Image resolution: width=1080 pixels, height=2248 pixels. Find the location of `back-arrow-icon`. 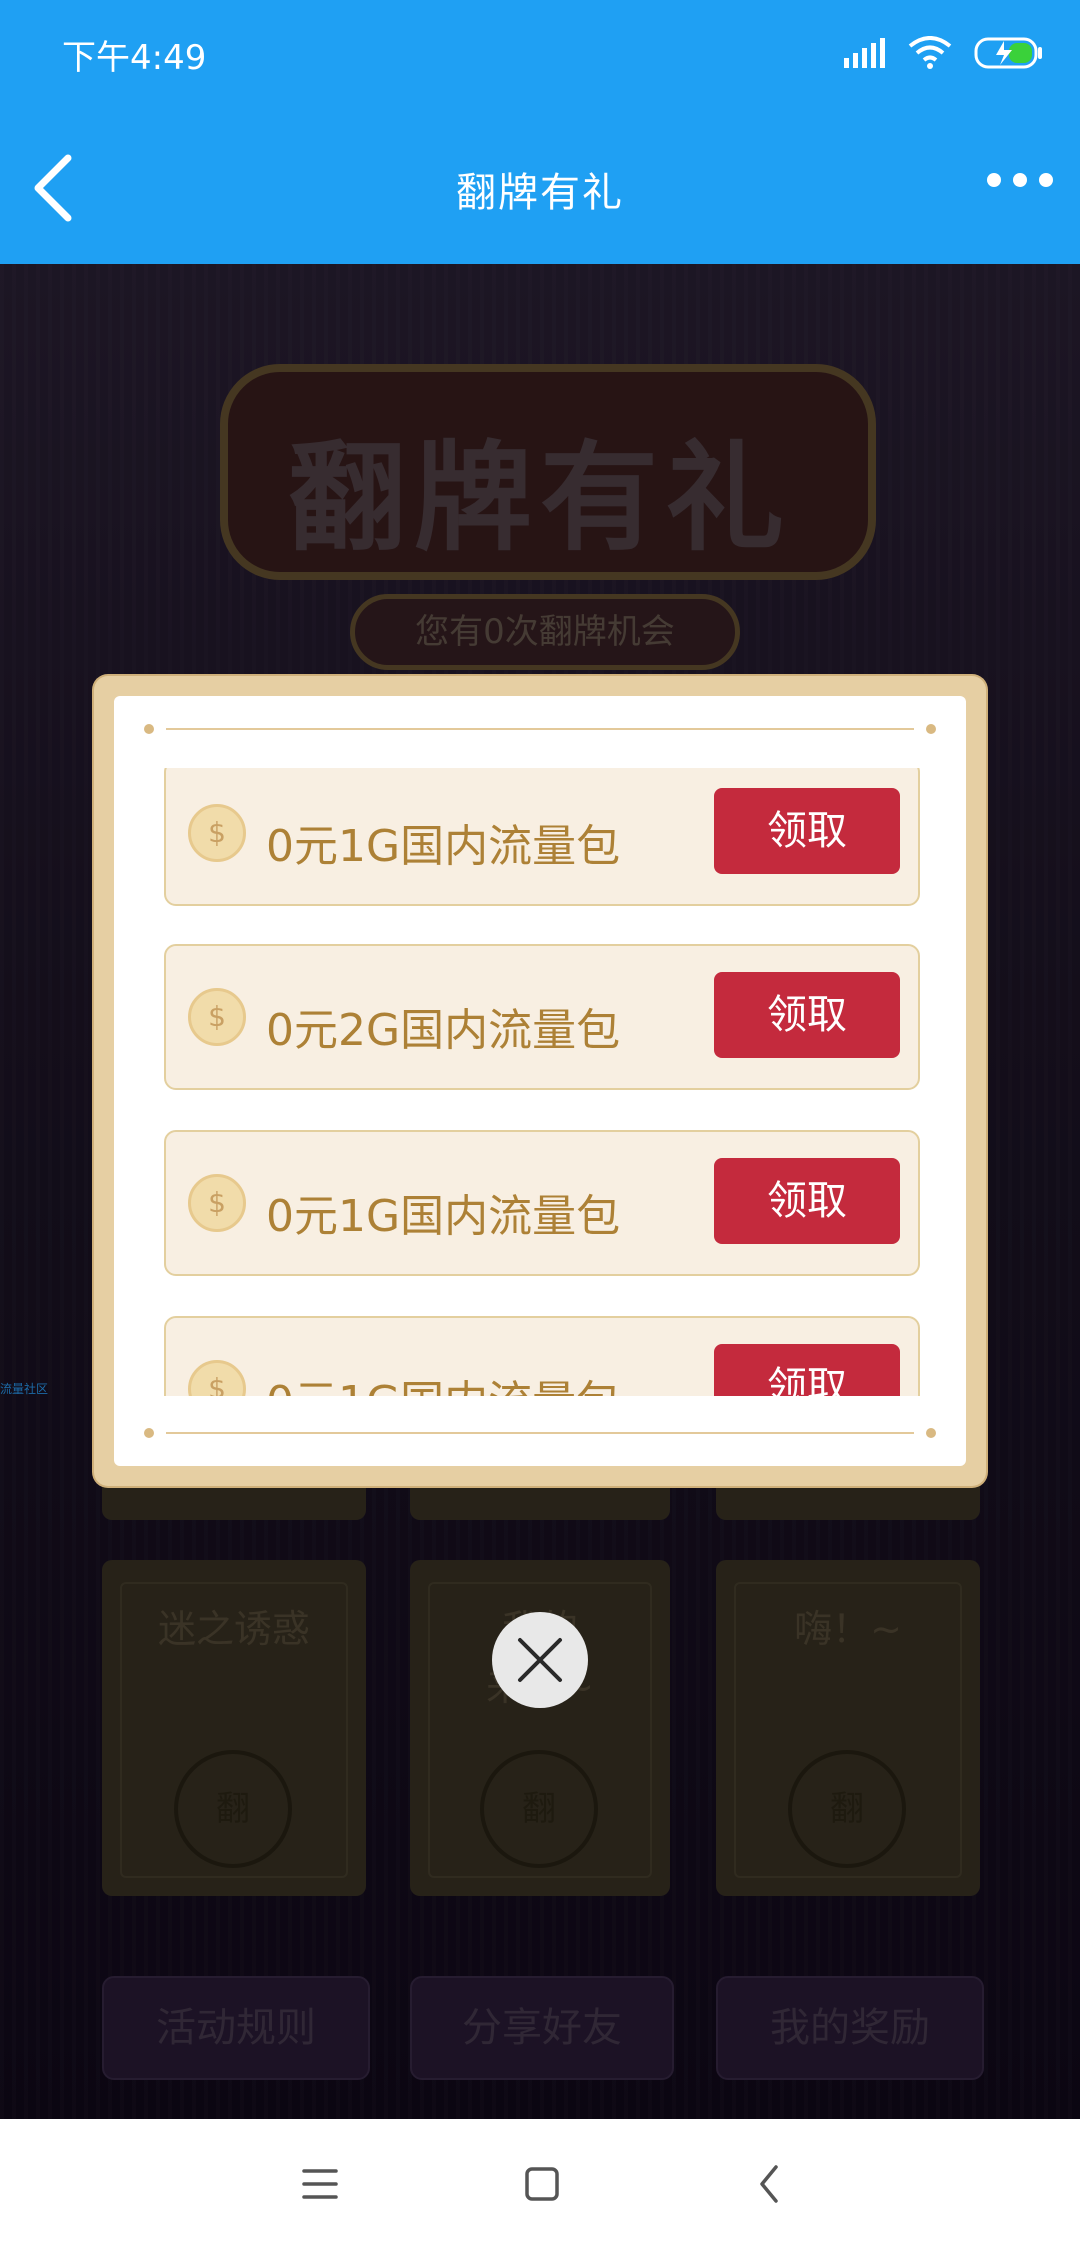

back-arrow-icon is located at coordinates (769, 2184).